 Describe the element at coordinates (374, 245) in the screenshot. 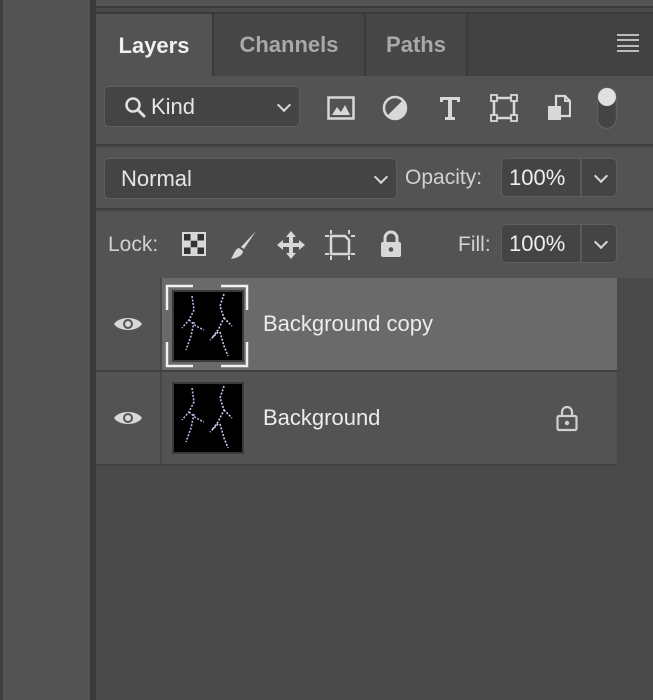

I see `lock-row: Lock: Fill: 100%` at that location.